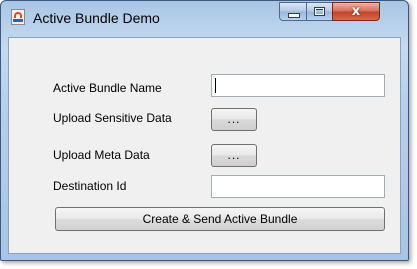 This screenshot has width=417, height=269. Describe the element at coordinates (101, 155) in the screenshot. I see `meta-data-label: Upload Meta Data` at that location.